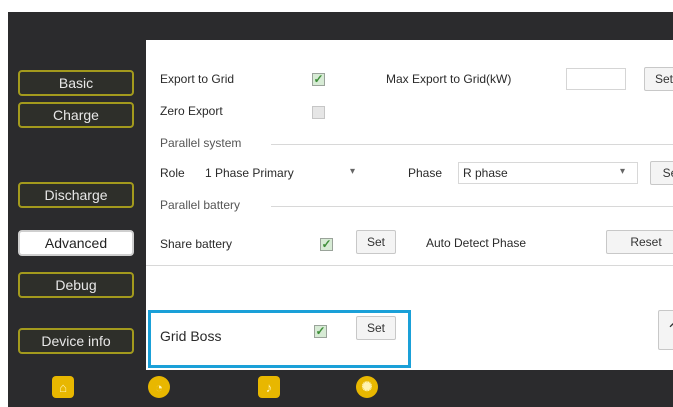  Describe the element at coordinates (548, 173) in the screenshot. I see `phase-select: R phase ▾` at that location.